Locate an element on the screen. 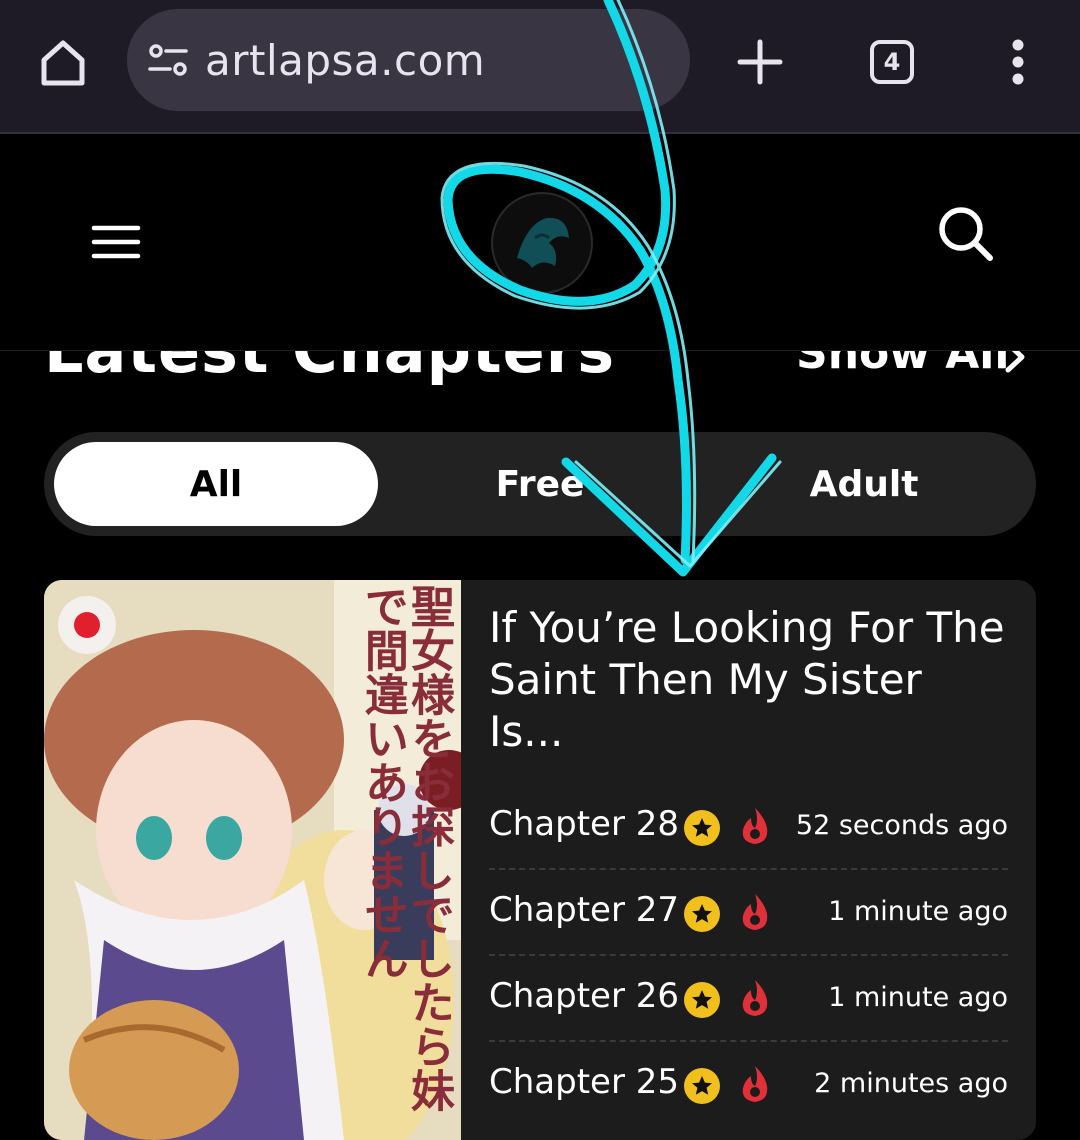 Image resolution: width=1080 pixels, height=1140 pixels. chapter-name: Chapter 27 is located at coordinates (584, 910).